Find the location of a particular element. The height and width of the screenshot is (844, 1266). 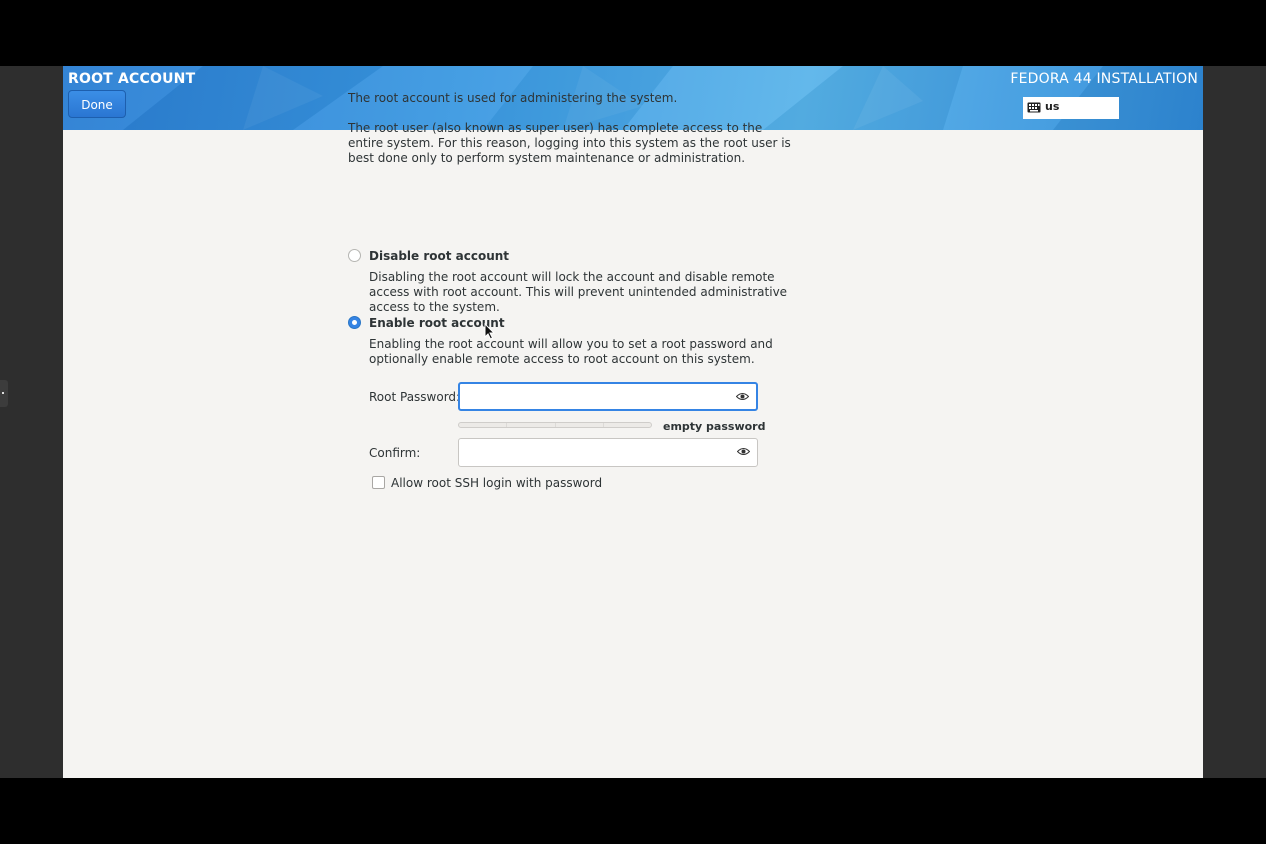

keyboard-layout-label: us is located at coordinates (1052, 106).